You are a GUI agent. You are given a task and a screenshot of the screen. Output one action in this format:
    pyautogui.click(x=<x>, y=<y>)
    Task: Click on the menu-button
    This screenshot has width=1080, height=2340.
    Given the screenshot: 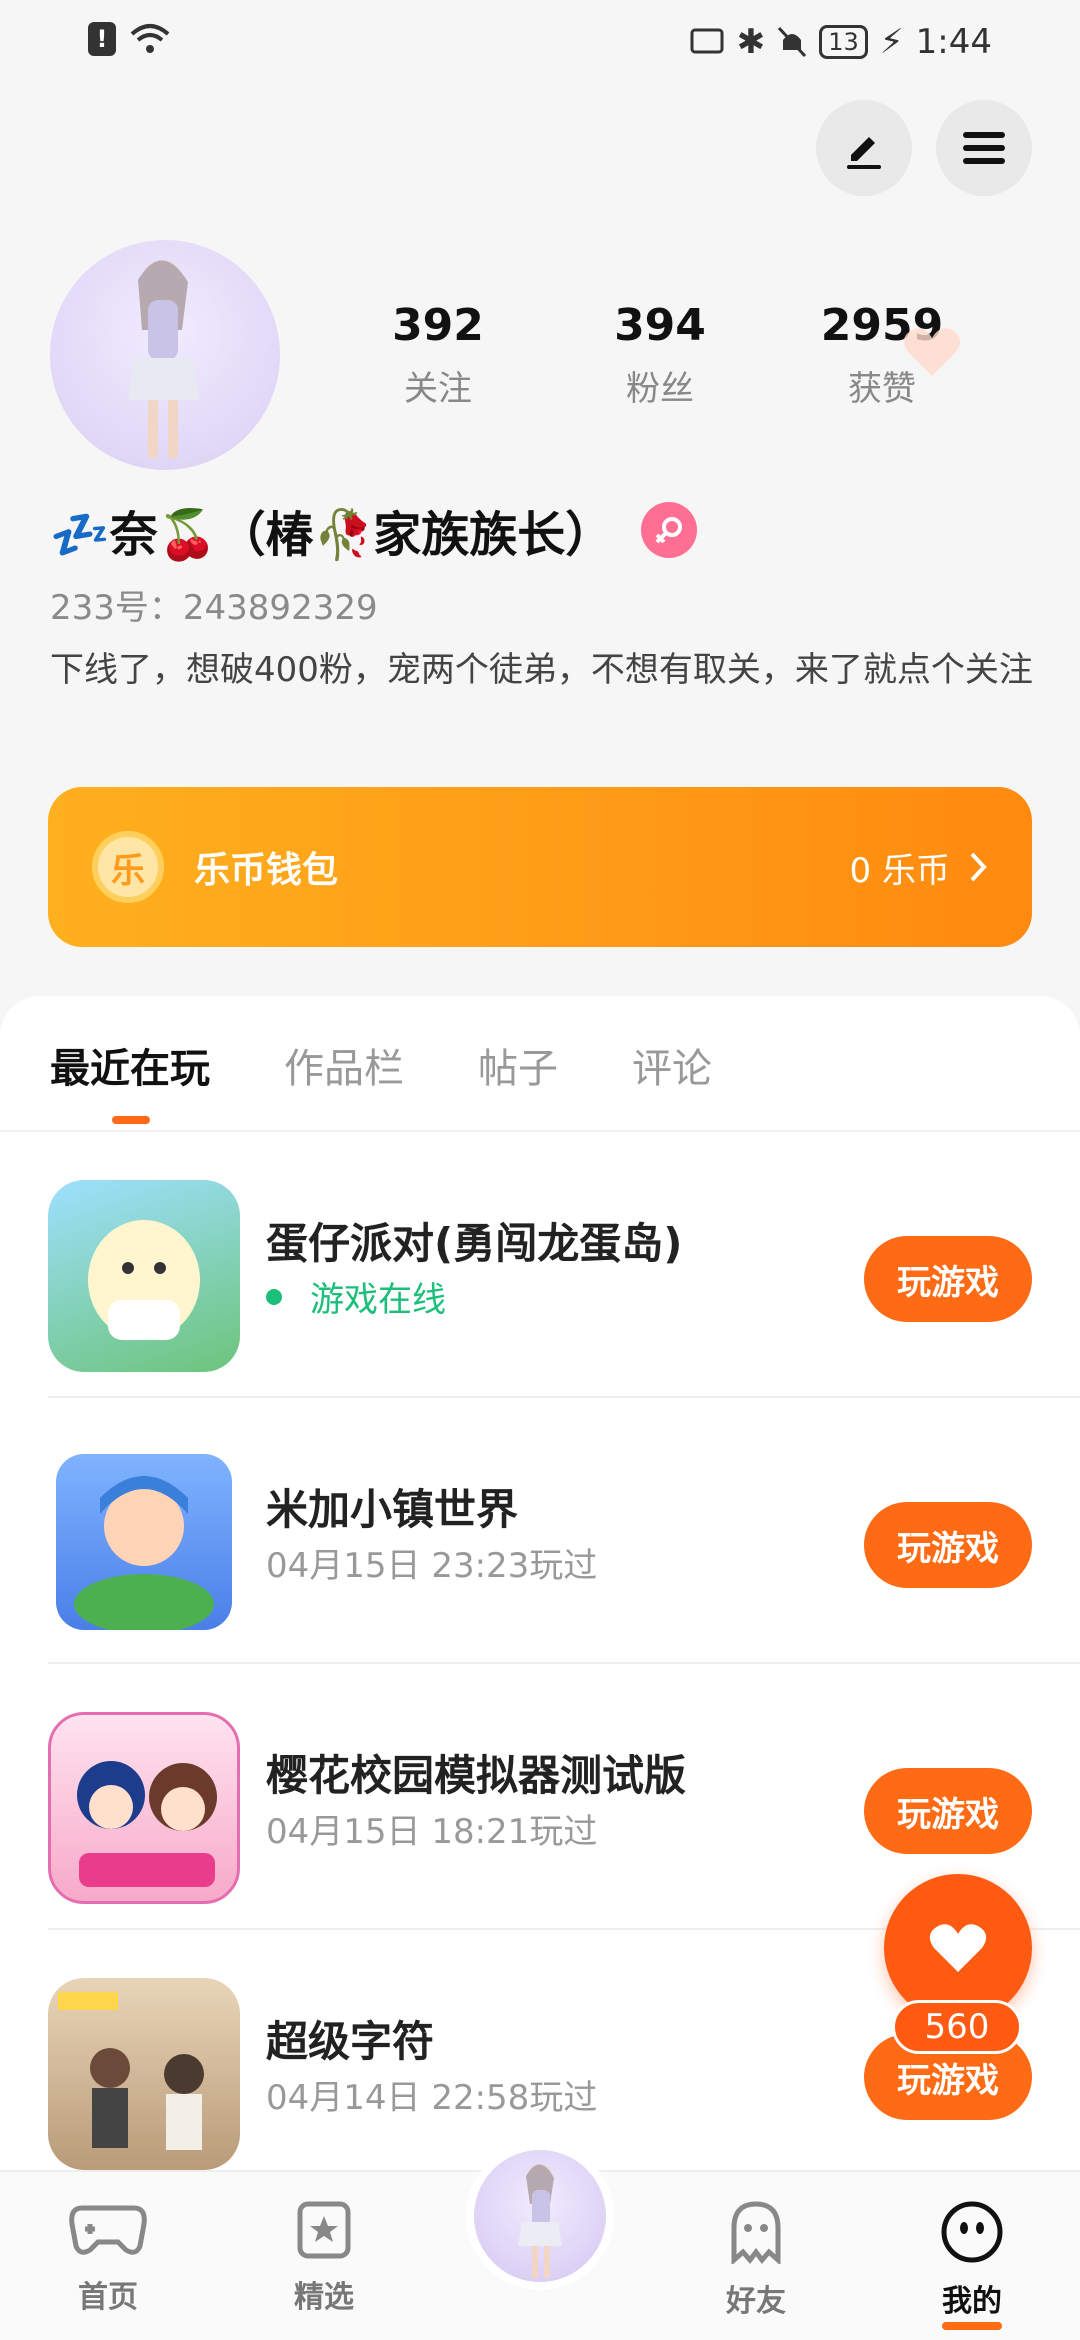 What is the action you would take?
    pyautogui.click(x=984, y=148)
    